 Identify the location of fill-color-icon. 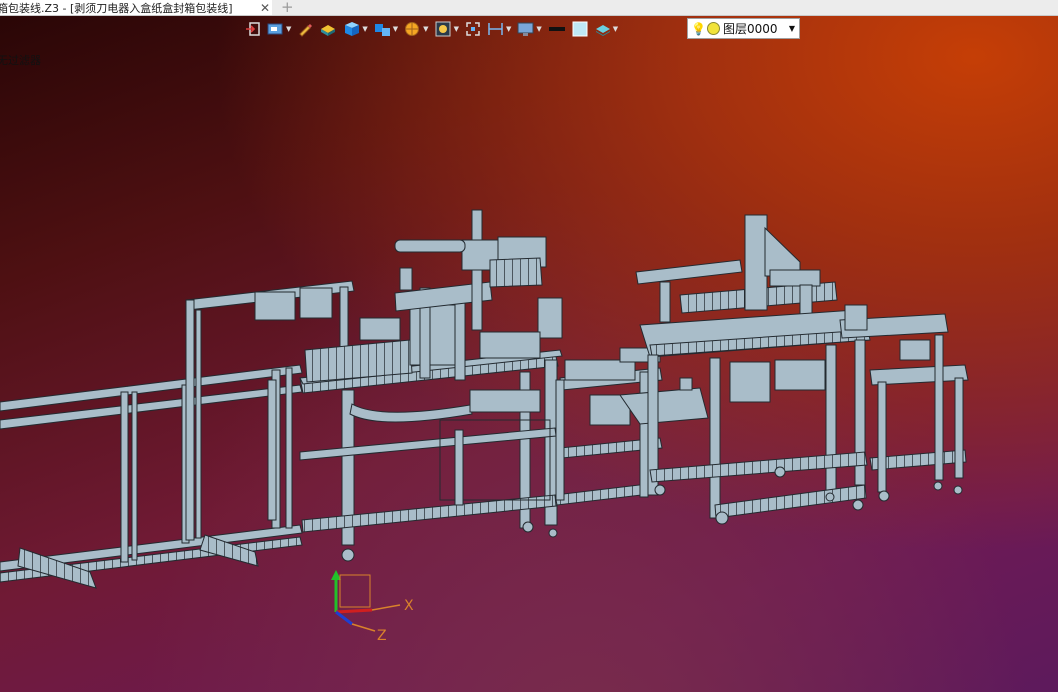
(580, 29).